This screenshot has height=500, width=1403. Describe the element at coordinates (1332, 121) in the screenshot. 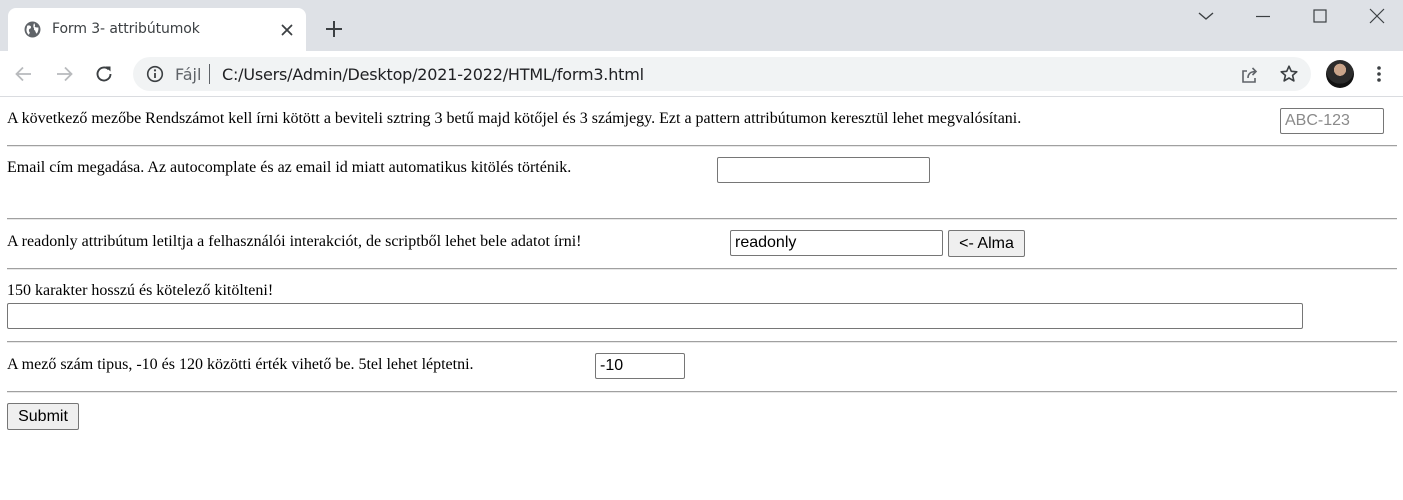

I see `plate-input` at that location.